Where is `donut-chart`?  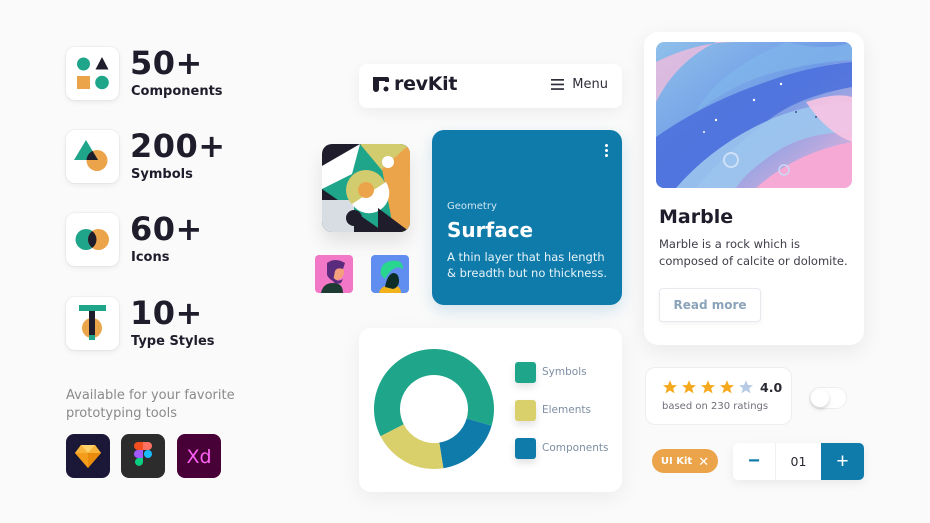 donut-chart is located at coordinates (434, 409).